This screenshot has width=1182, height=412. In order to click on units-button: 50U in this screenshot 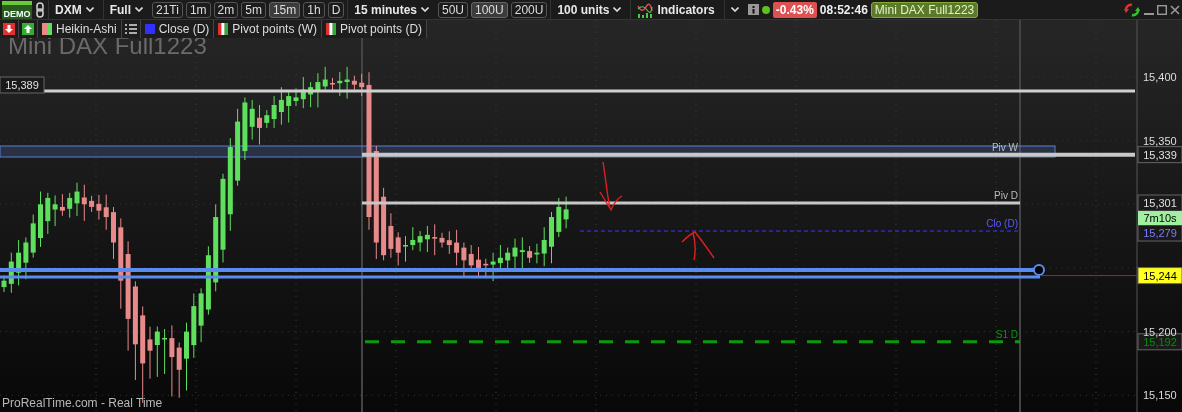, I will do `click(453, 9)`.